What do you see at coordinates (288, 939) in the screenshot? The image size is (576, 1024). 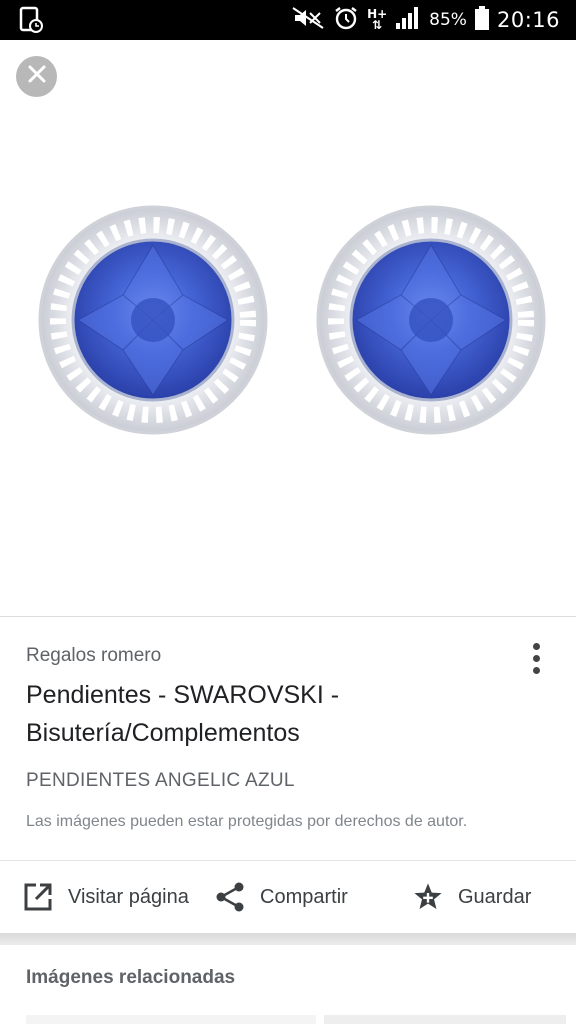 I see `section-separator` at bounding box center [288, 939].